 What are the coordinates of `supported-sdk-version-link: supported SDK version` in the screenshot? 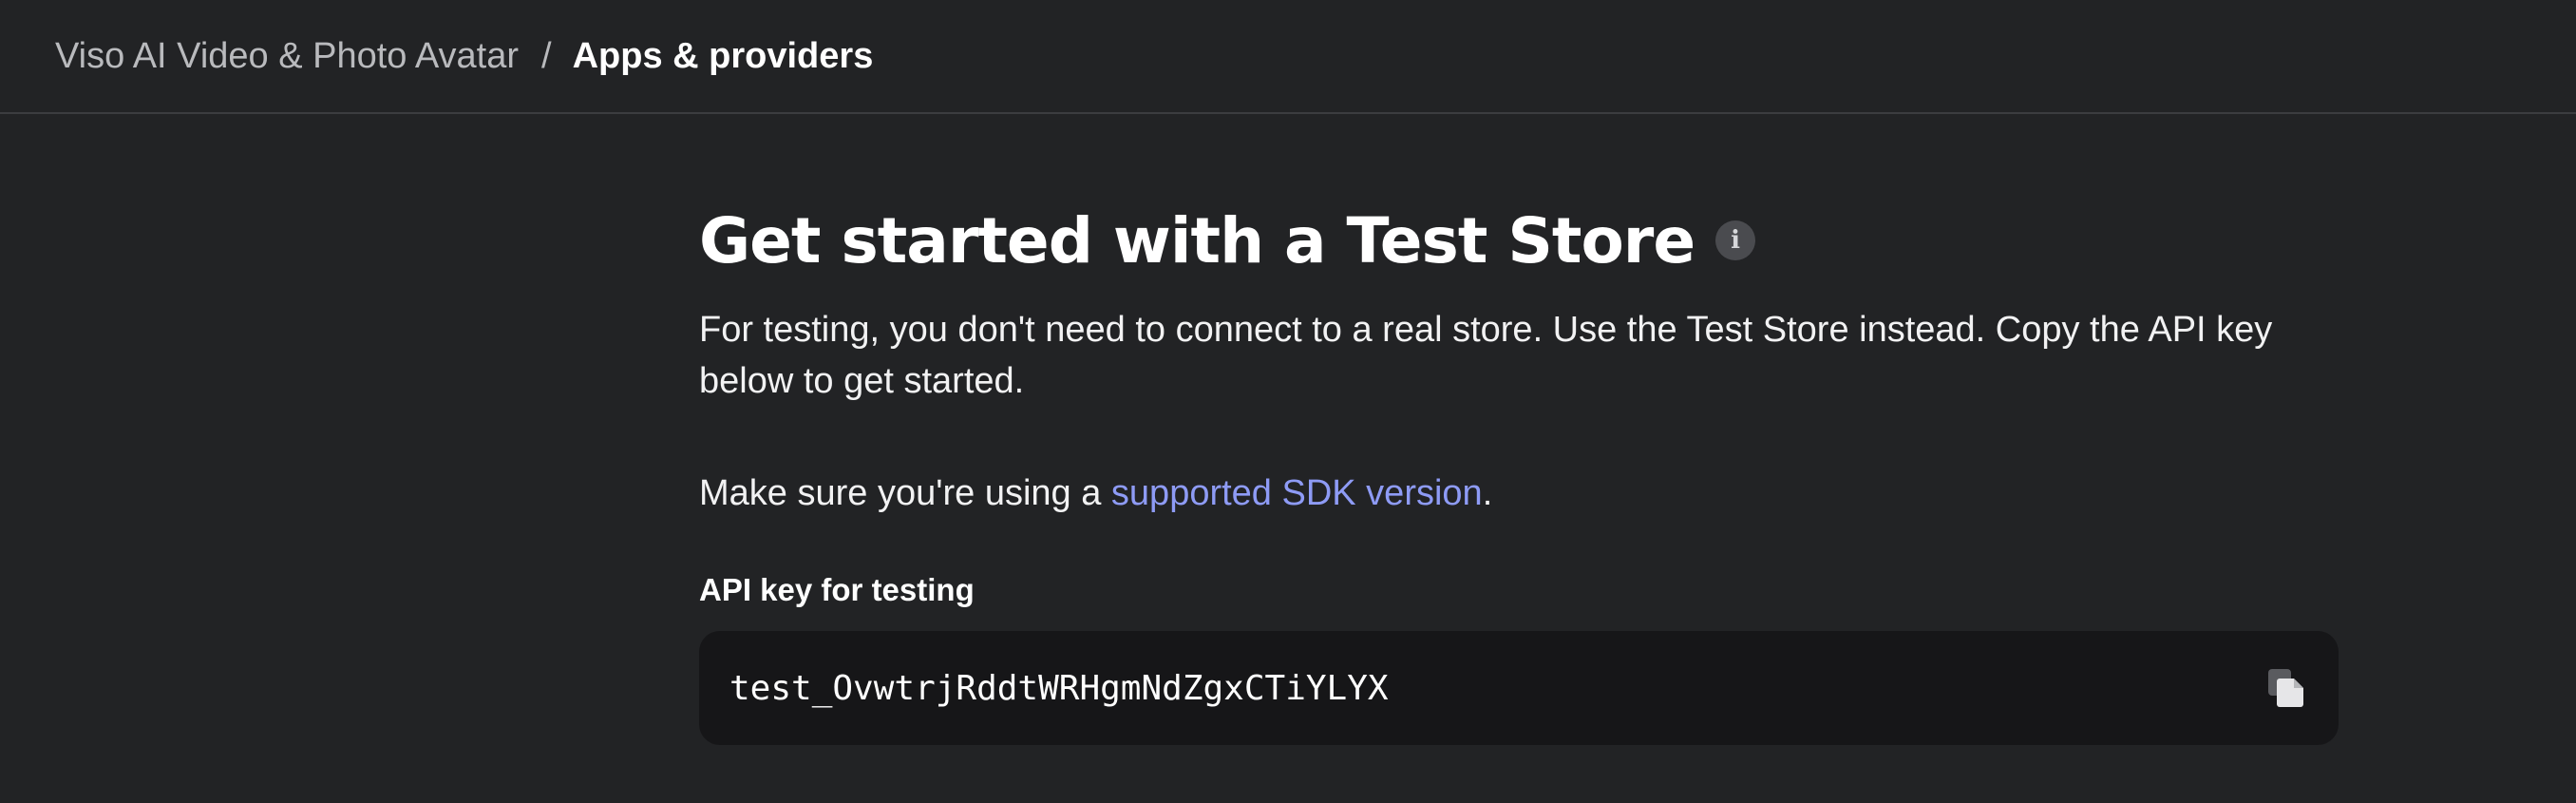 It's located at (1297, 493).